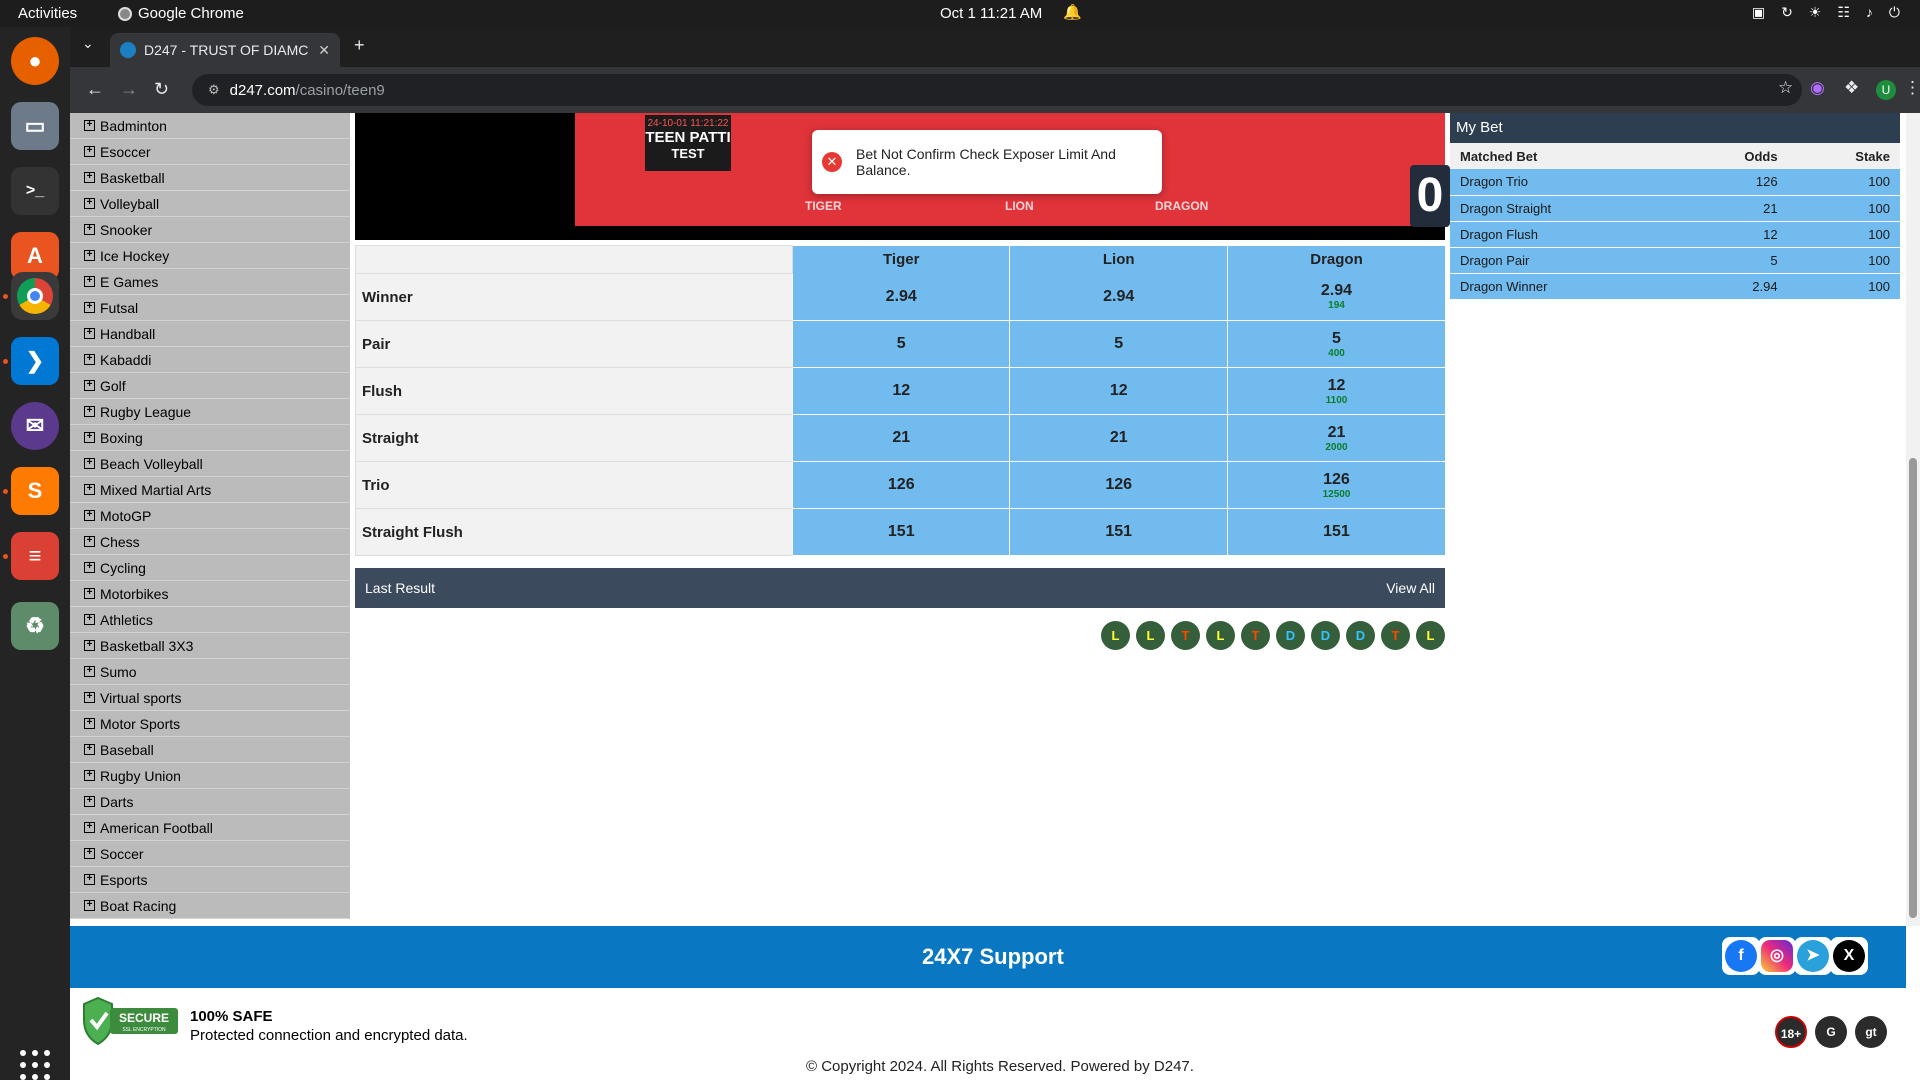 The width and height of the screenshot is (1920, 1080). Describe the element at coordinates (210, 542) in the screenshot. I see `sidebar-item-sport: + Chess` at that location.